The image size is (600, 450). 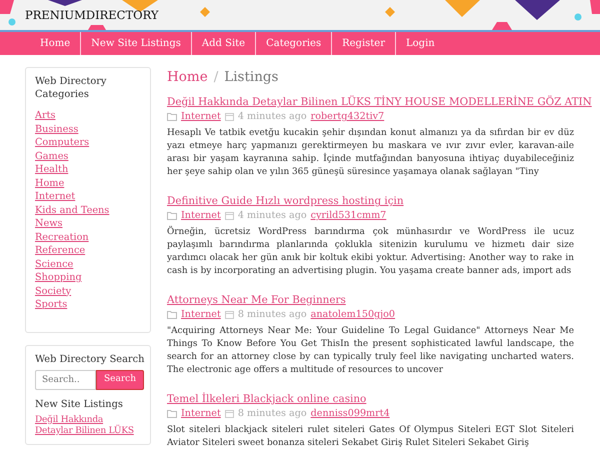 What do you see at coordinates (88, 143) in the screenshot?
I see `category-link: Computers` at bounding box center [88, 143].